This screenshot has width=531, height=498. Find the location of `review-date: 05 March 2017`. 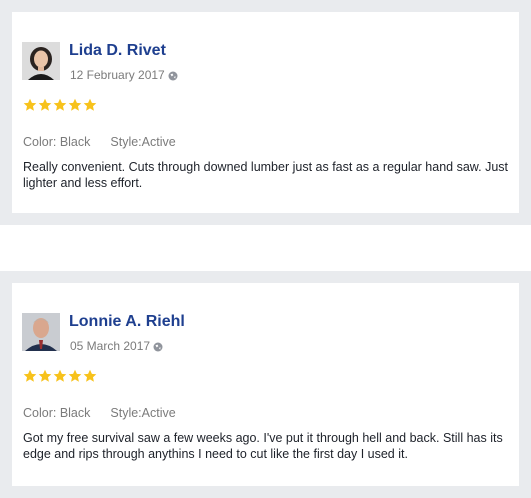

review-date: 05 March 2017 is located at coordinates (116, 347).